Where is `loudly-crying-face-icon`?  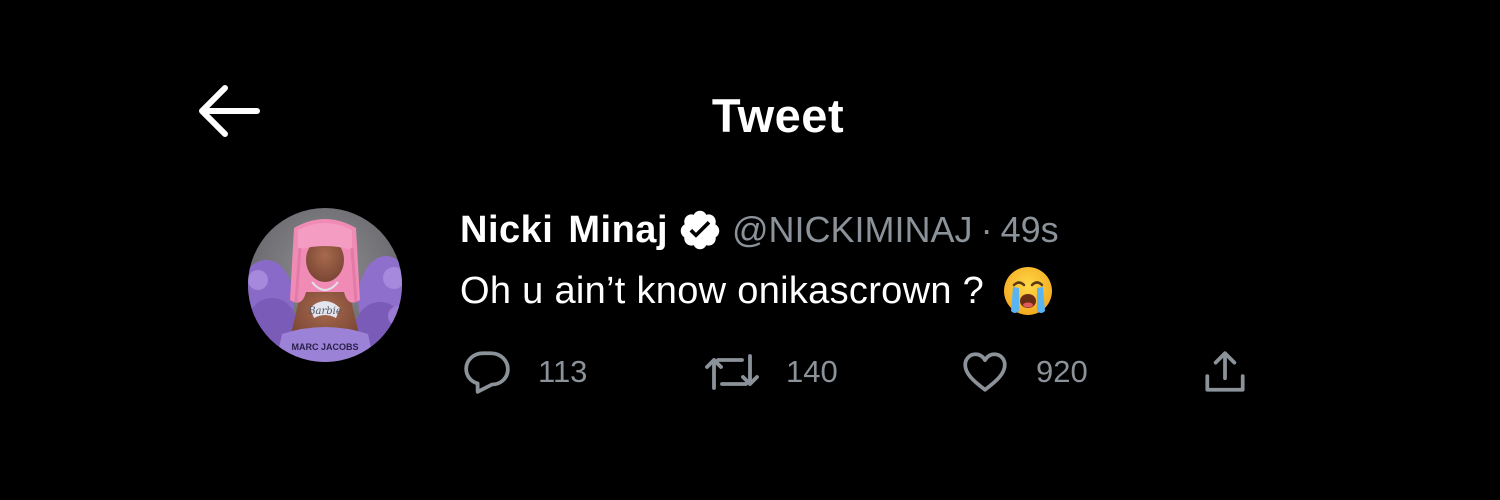 loudly-crying-face-icon is located at coordinates (1028, 291).